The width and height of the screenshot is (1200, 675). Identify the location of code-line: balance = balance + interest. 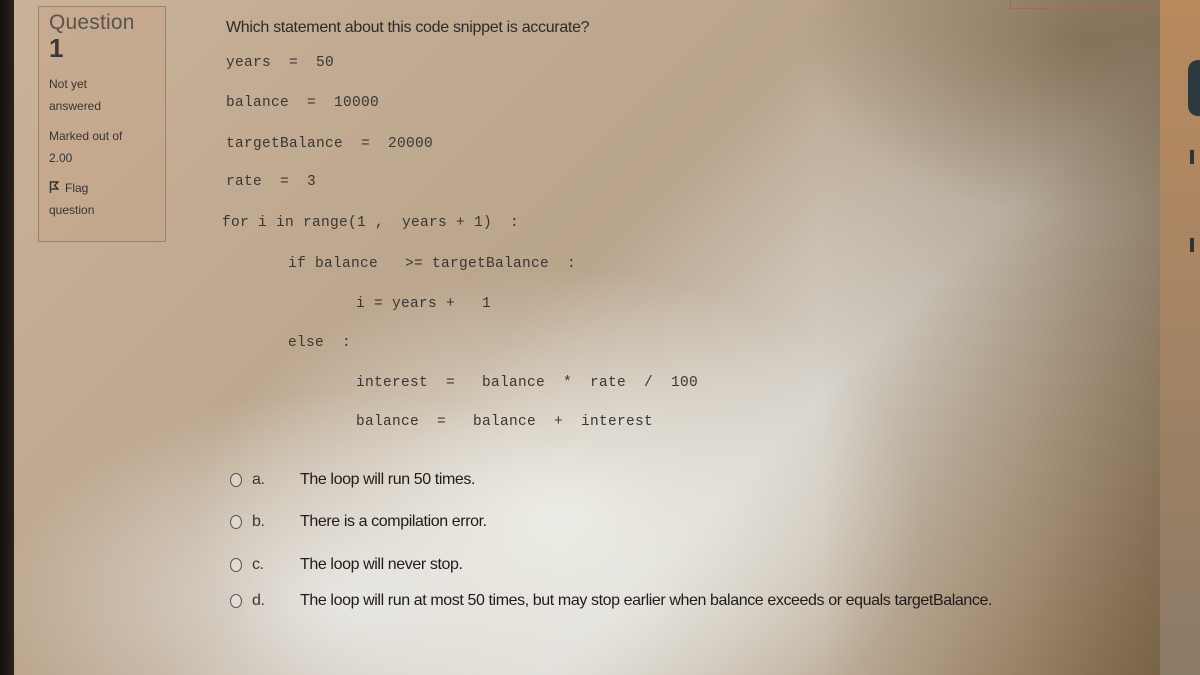
(505, 422).